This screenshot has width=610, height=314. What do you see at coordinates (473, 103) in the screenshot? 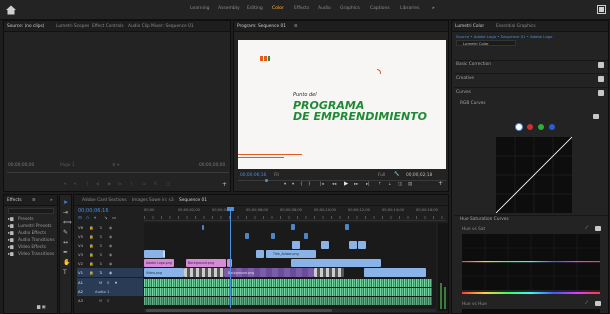
I see `subsection-rgb-curves: RGB Curves` at bounding box center [473, 103].